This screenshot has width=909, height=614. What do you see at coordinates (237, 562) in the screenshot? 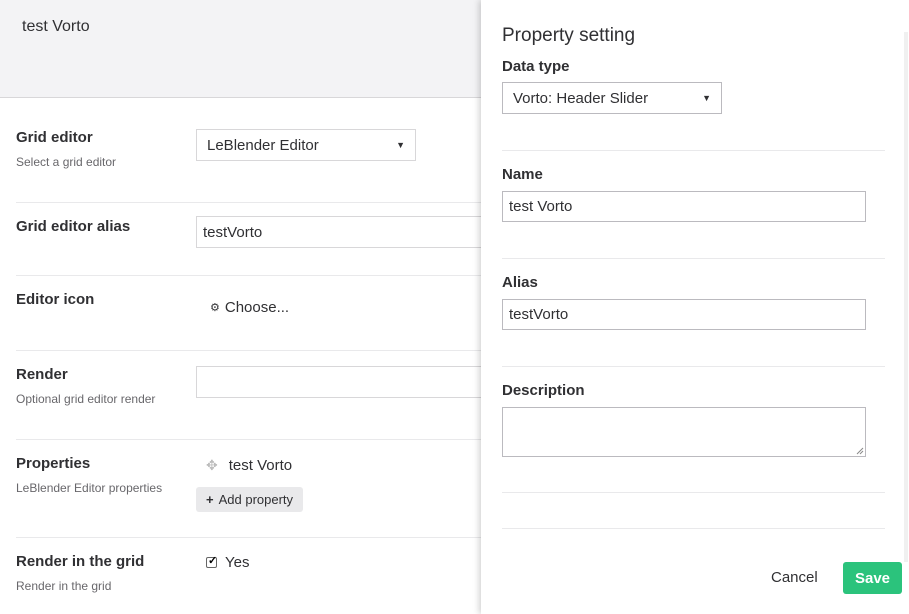
I see `render-in-grid-checkbox-label: Yes` at bounding box center [237, 562].